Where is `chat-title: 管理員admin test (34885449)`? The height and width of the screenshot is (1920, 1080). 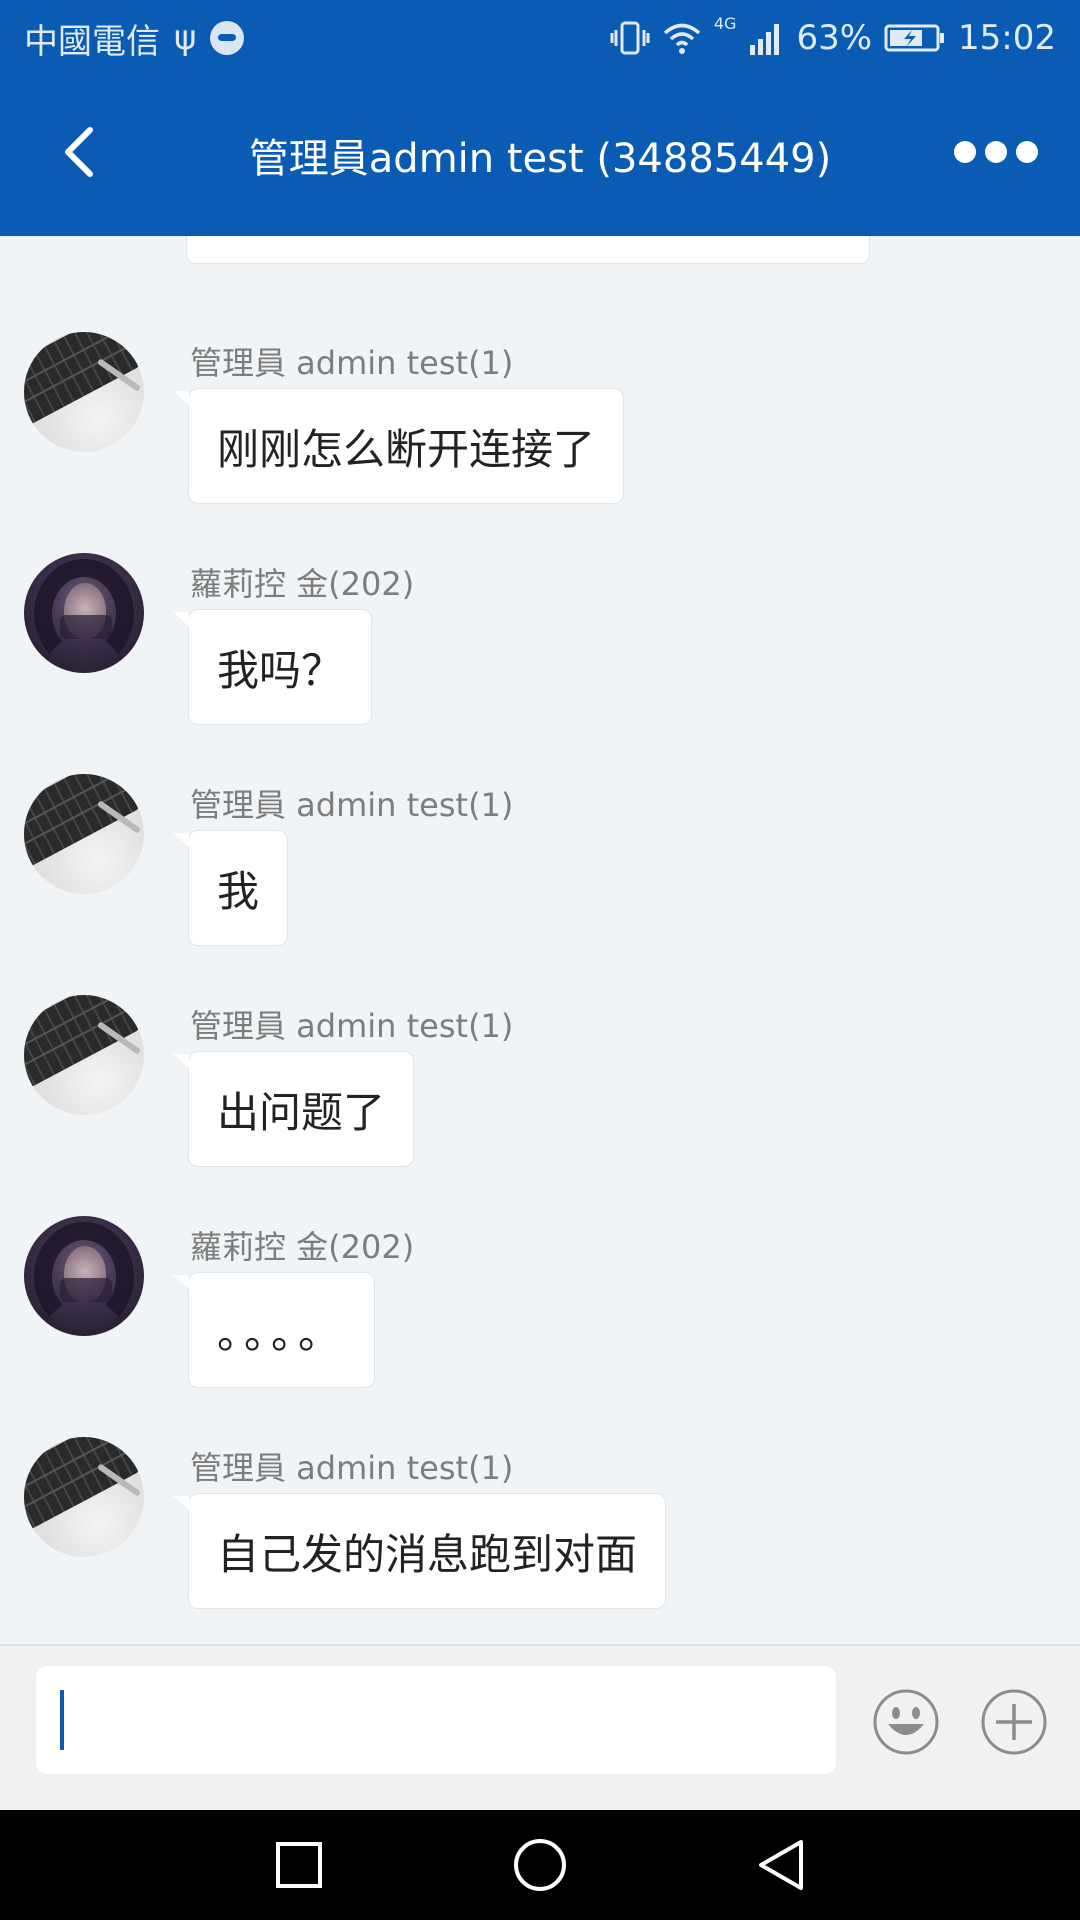
chat-title: 管理員admin test (34885449) is located at coordinates (540, 159).